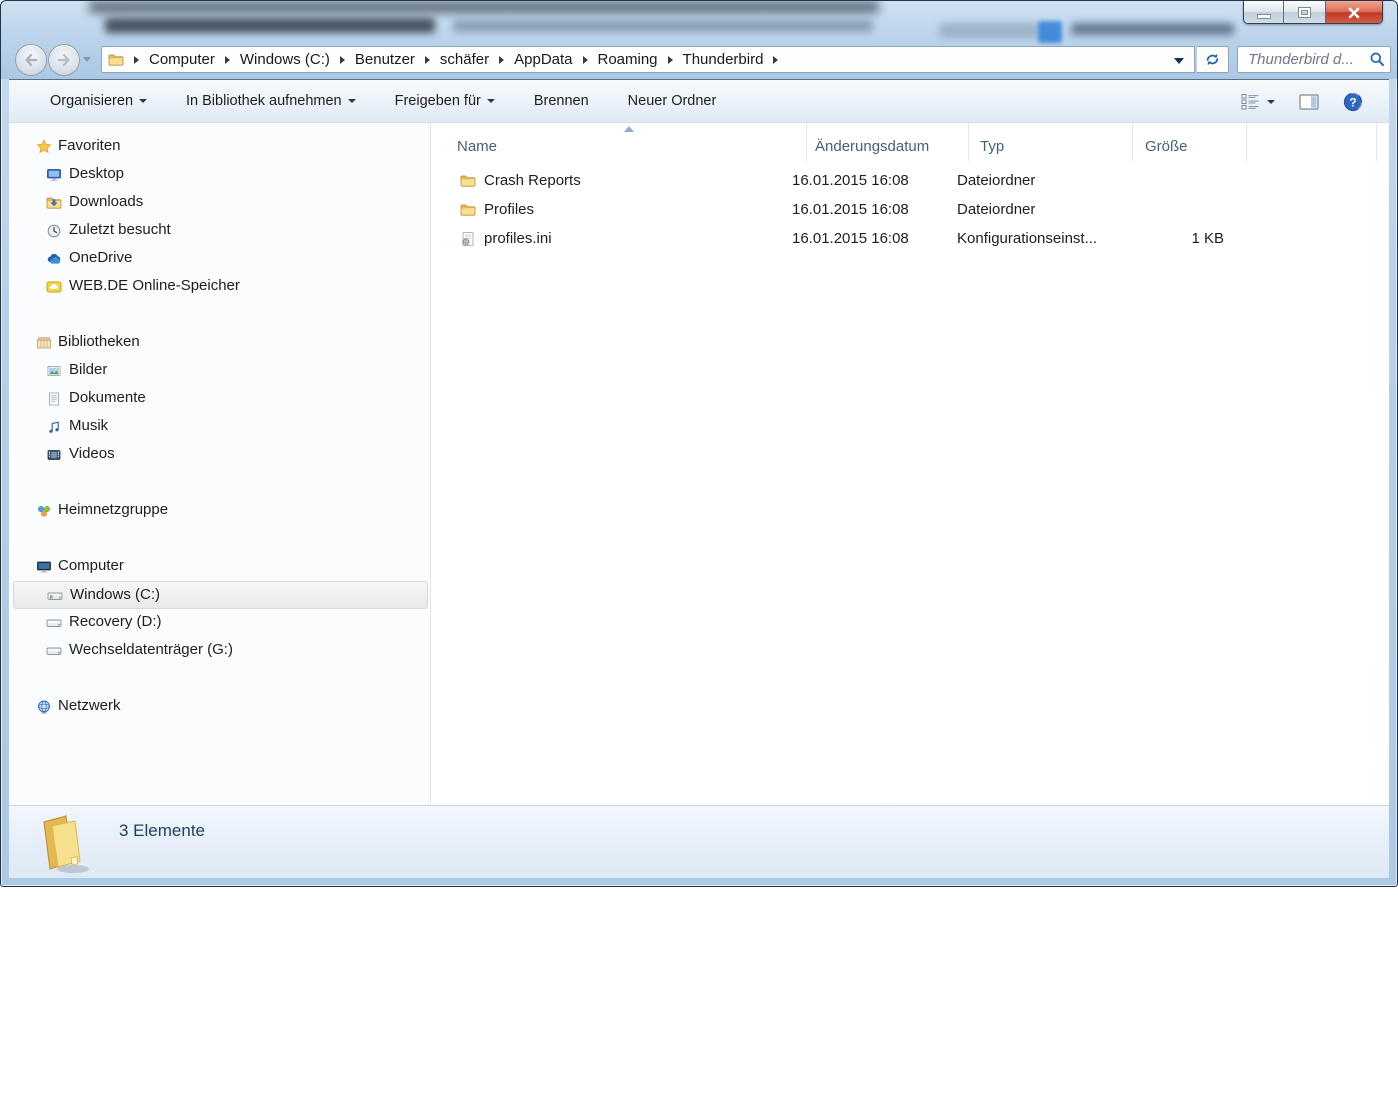 The height and width of the screenshot is (1097, 1398). I want to click on file-name: profiles.ini, so click(518, 238).